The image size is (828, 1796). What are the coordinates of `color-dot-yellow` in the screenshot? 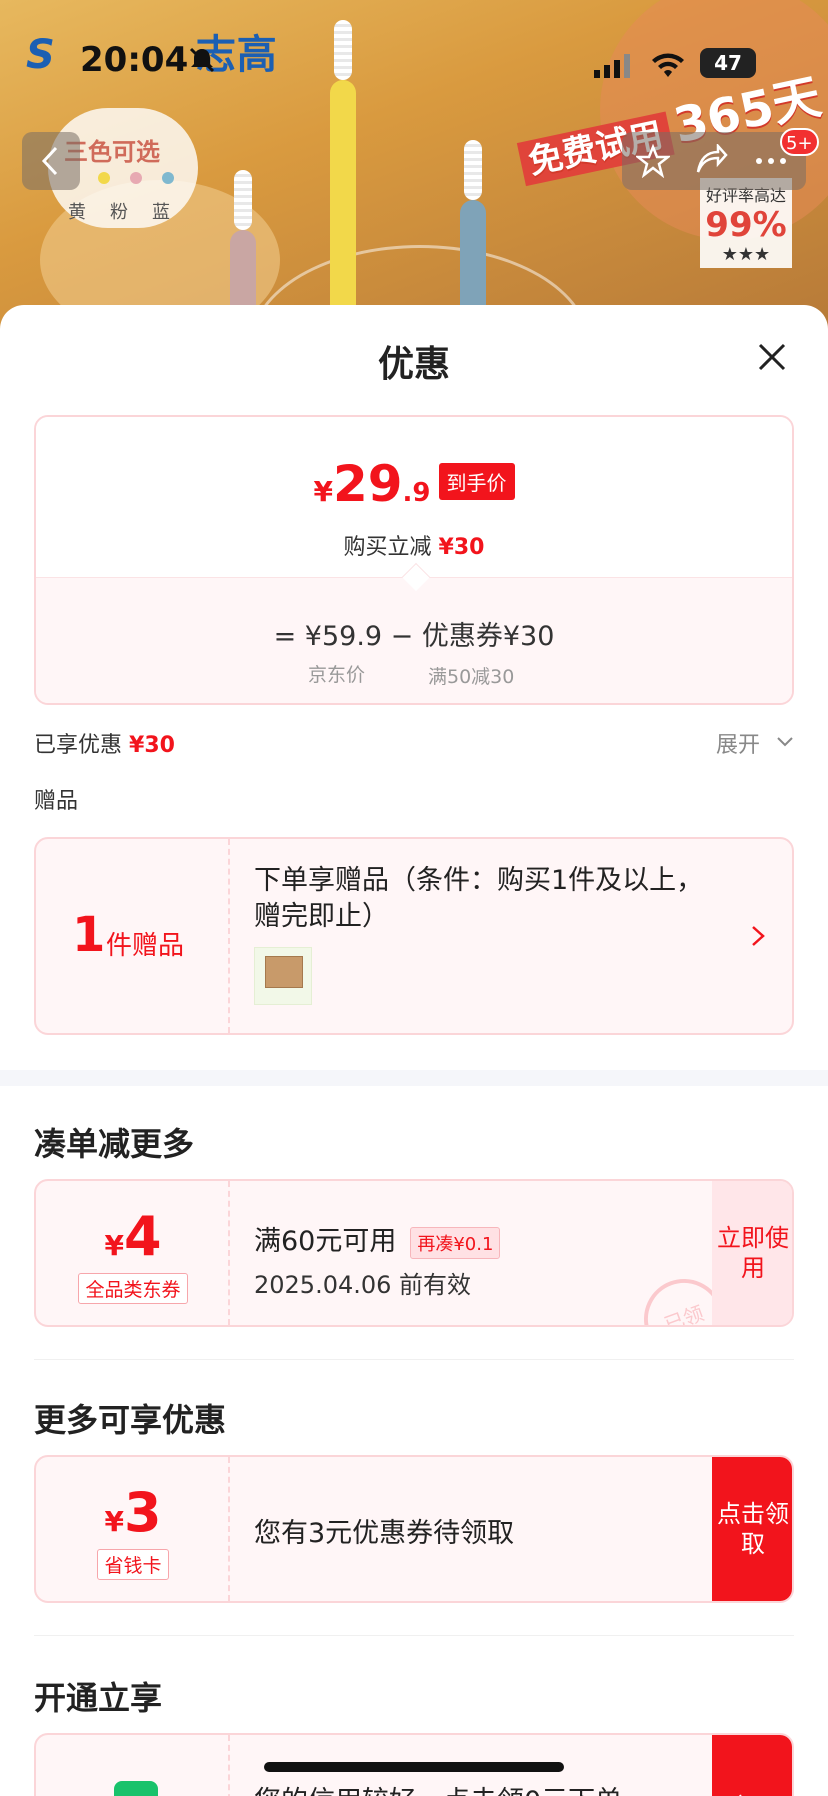 It's located at (104, 178).